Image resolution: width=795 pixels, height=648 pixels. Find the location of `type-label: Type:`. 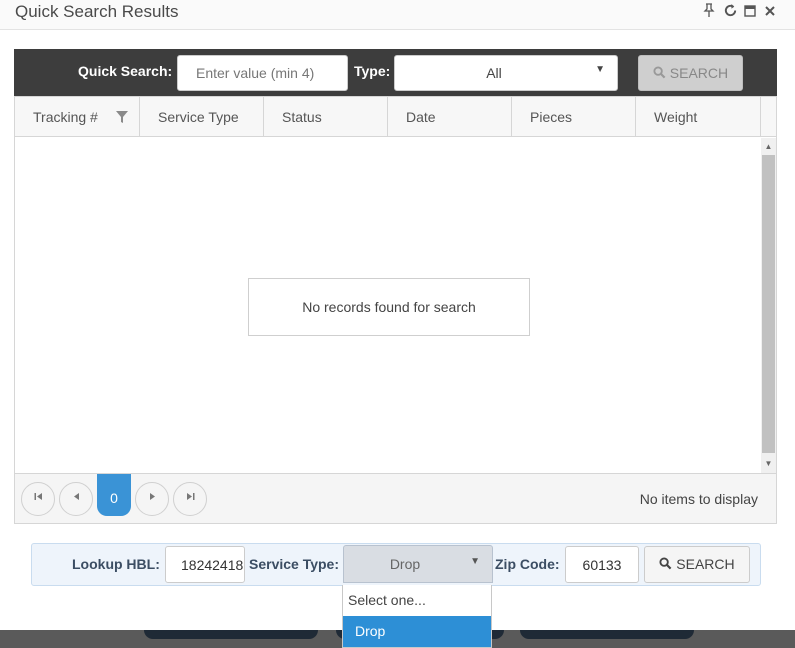

type-label: Type: is located at coordinates (372, 71).